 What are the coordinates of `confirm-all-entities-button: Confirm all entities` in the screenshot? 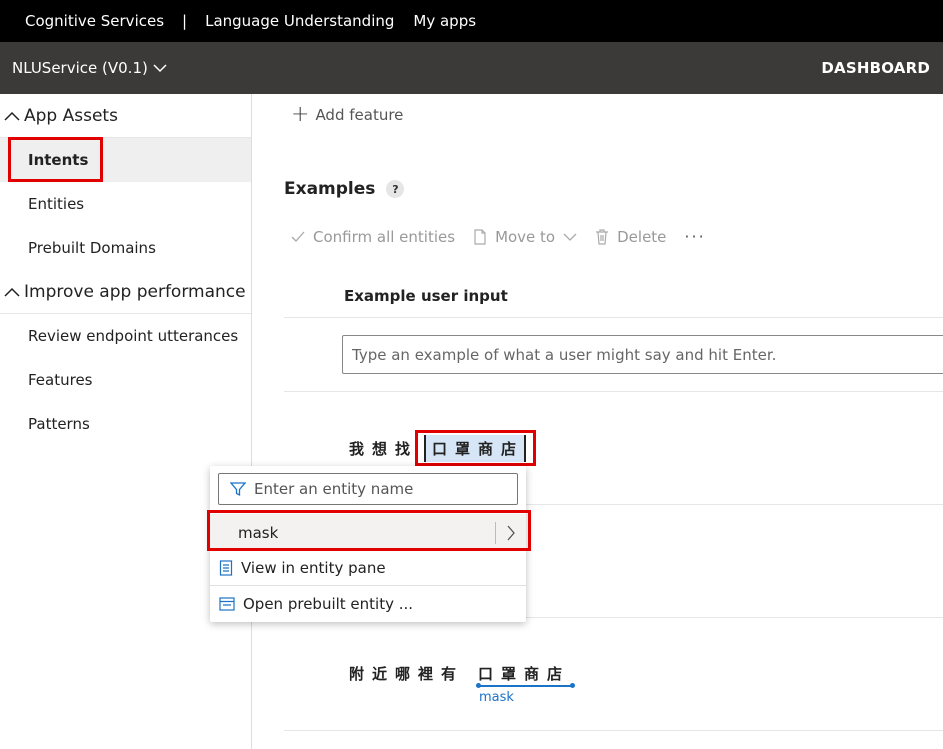 It's located at (373, 237).